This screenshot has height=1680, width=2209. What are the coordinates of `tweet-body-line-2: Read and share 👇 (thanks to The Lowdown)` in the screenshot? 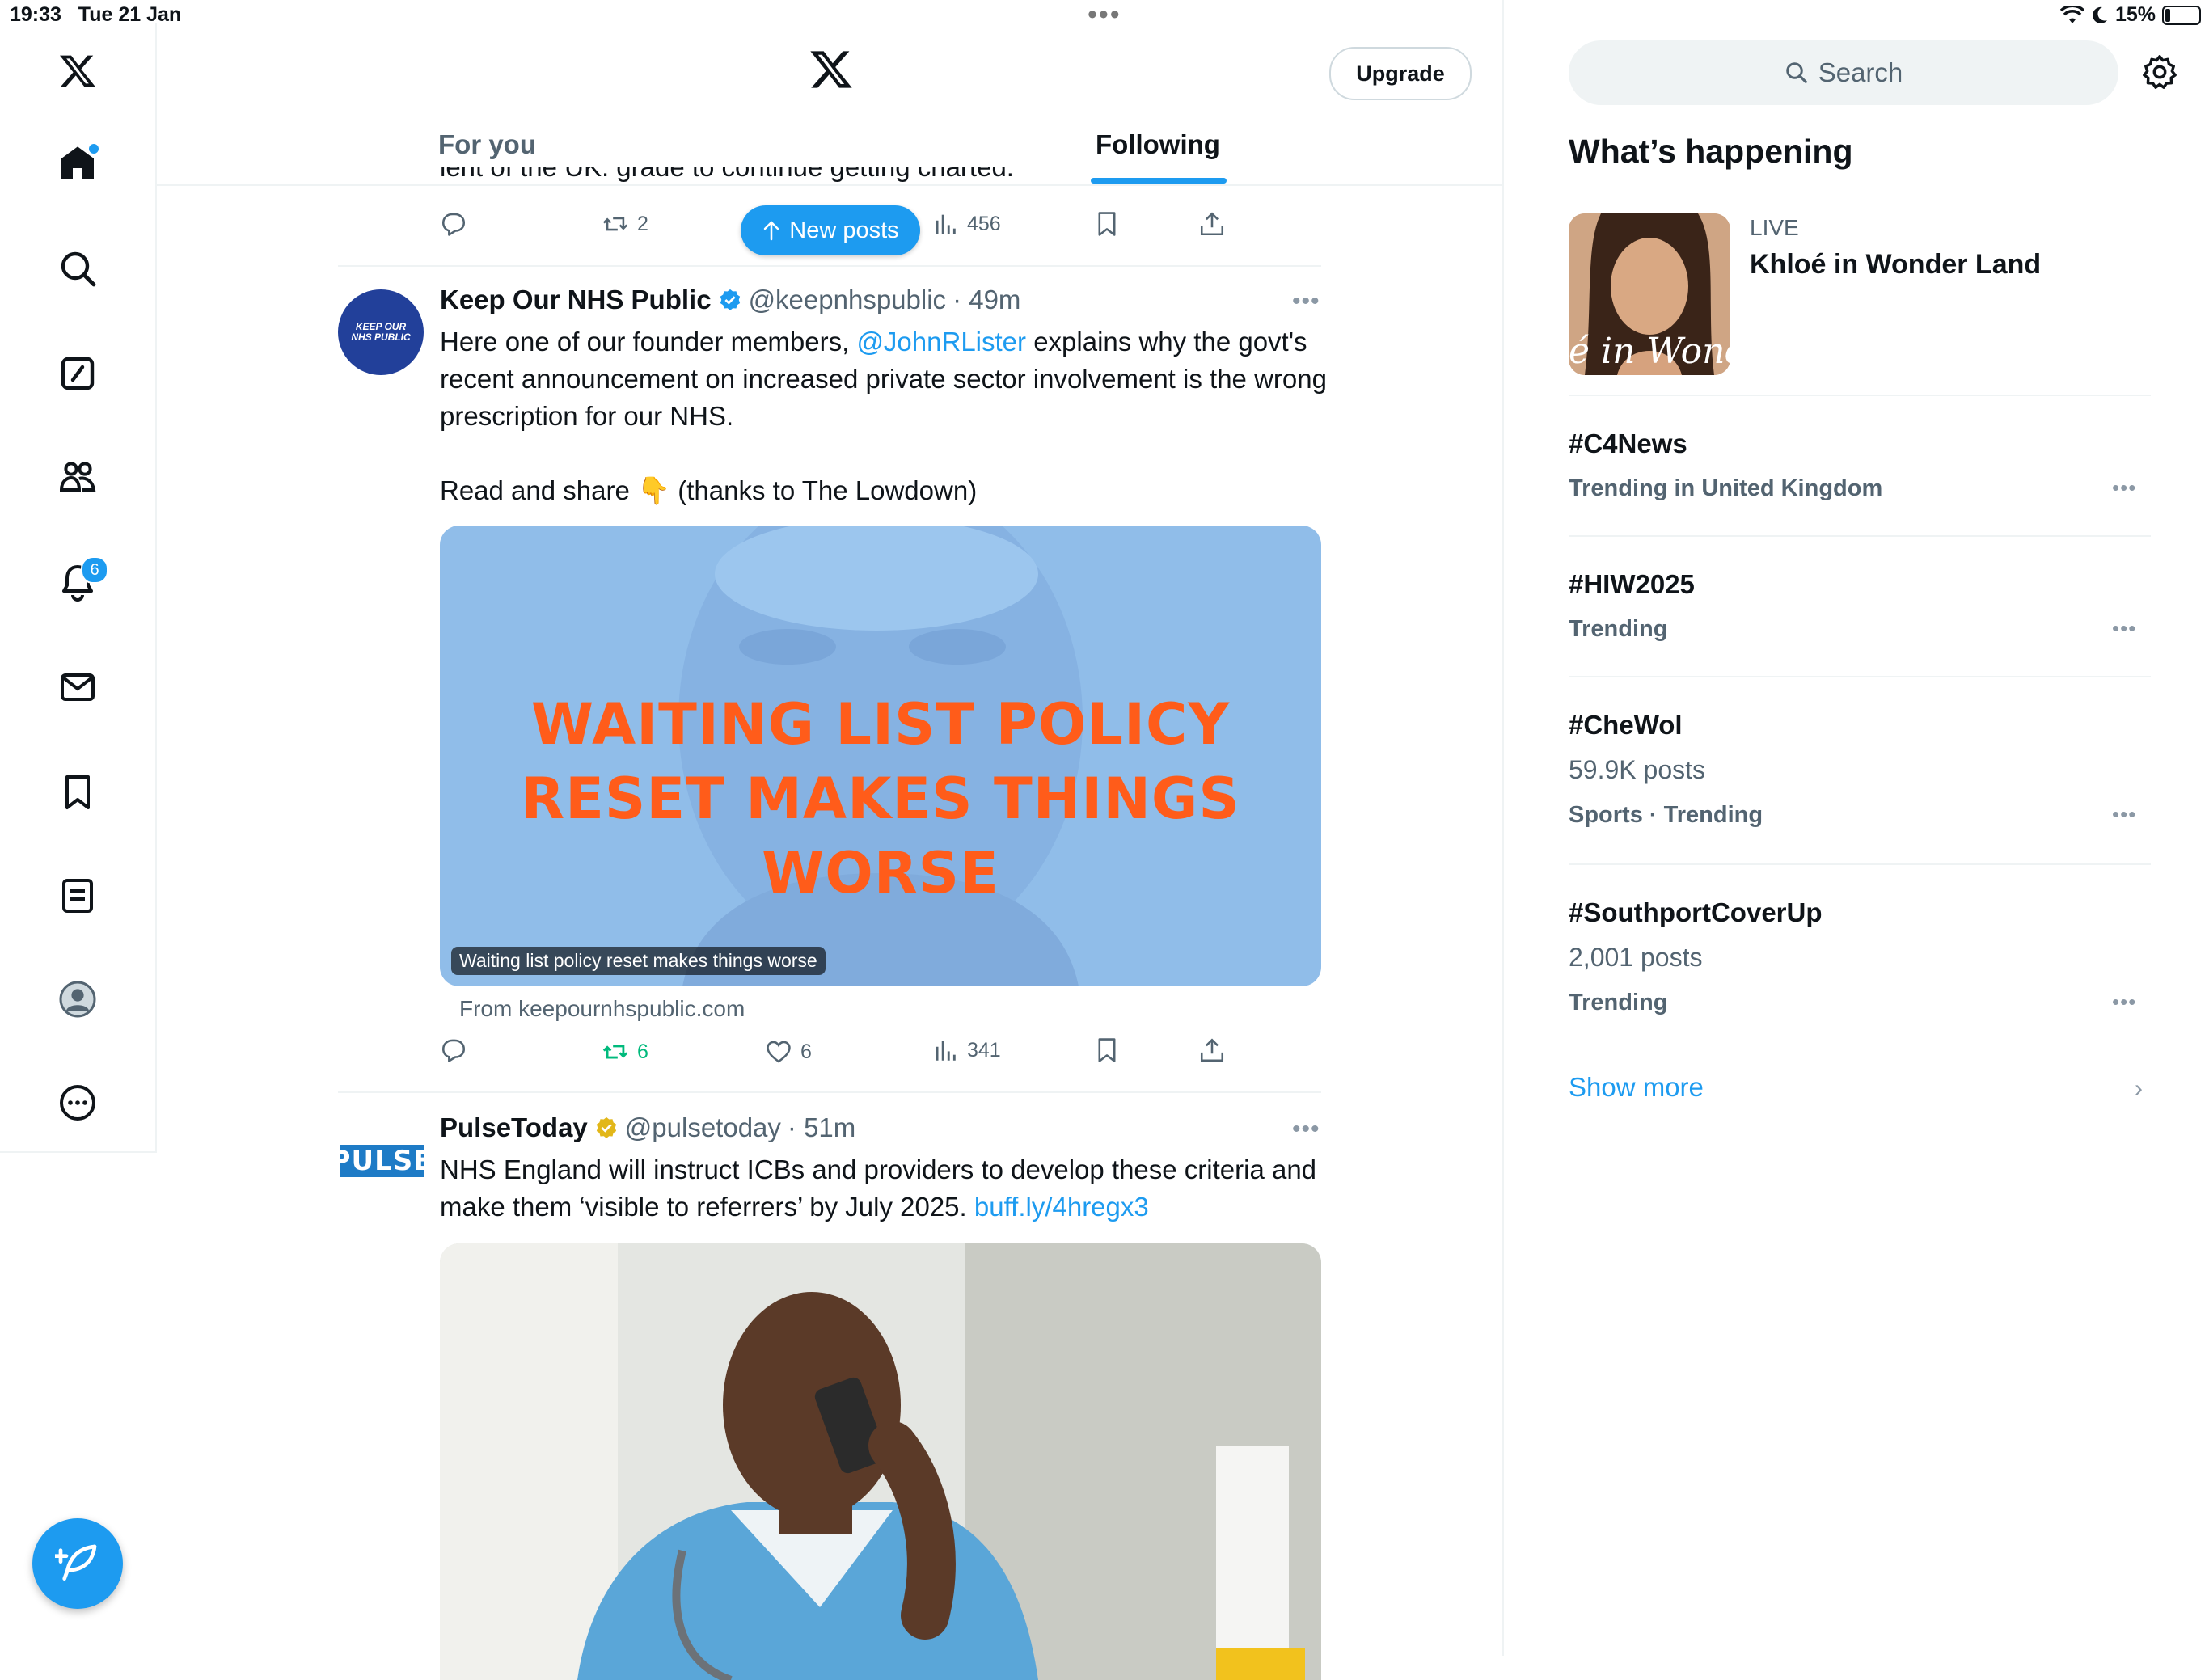 It's located at (709, 490).